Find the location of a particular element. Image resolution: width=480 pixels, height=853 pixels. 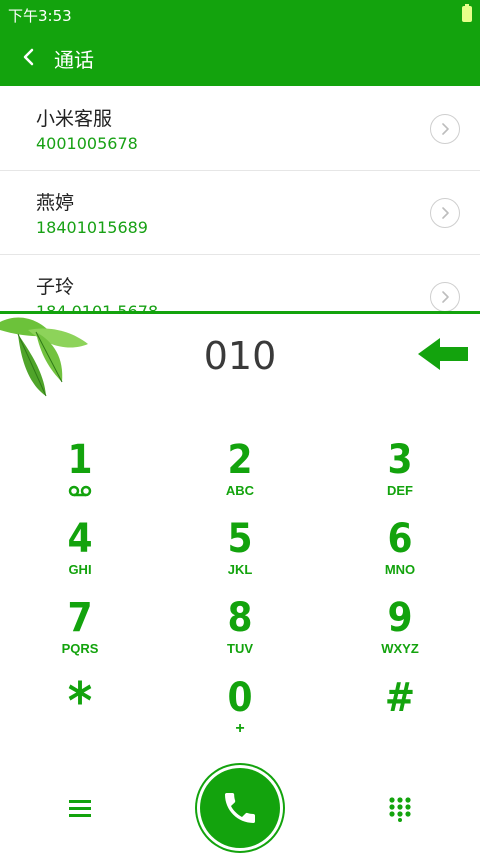

dial-key-star: * is located at coordinates (80, 712).